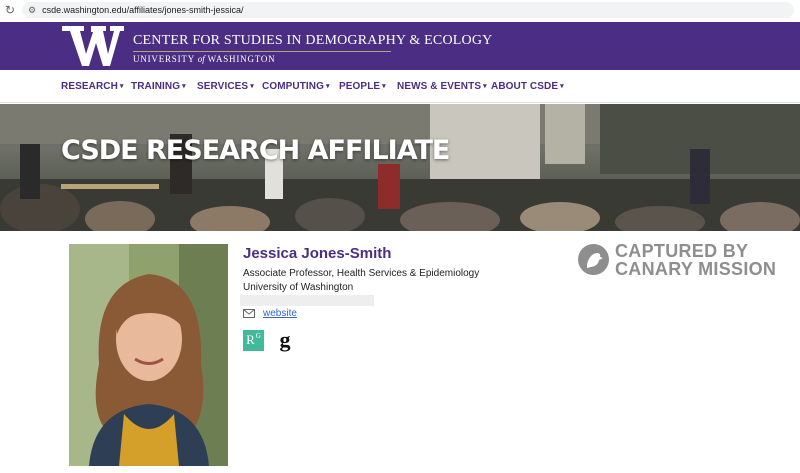 This screenshot has width=800, height=473. I want to click on nav-label: COMPUTING, so click(293, 86).